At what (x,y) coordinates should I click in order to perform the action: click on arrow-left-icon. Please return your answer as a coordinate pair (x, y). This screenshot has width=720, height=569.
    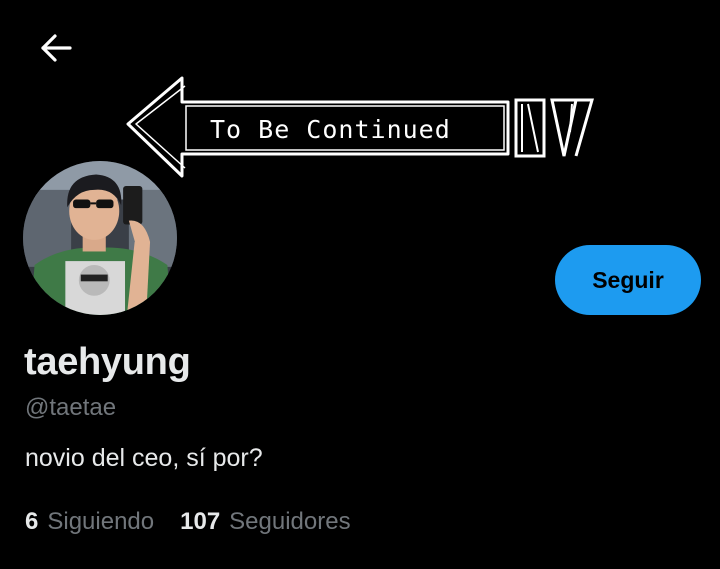
    Looking at the image, I should click on (56, 48).